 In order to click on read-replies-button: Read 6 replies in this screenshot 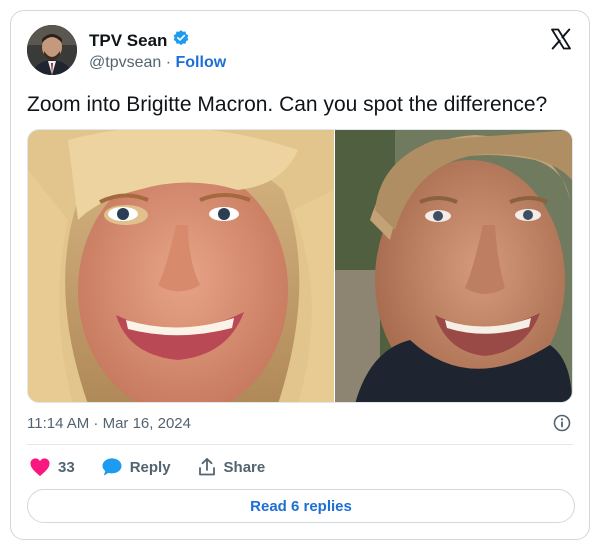, I will do `click(301, 506)`.